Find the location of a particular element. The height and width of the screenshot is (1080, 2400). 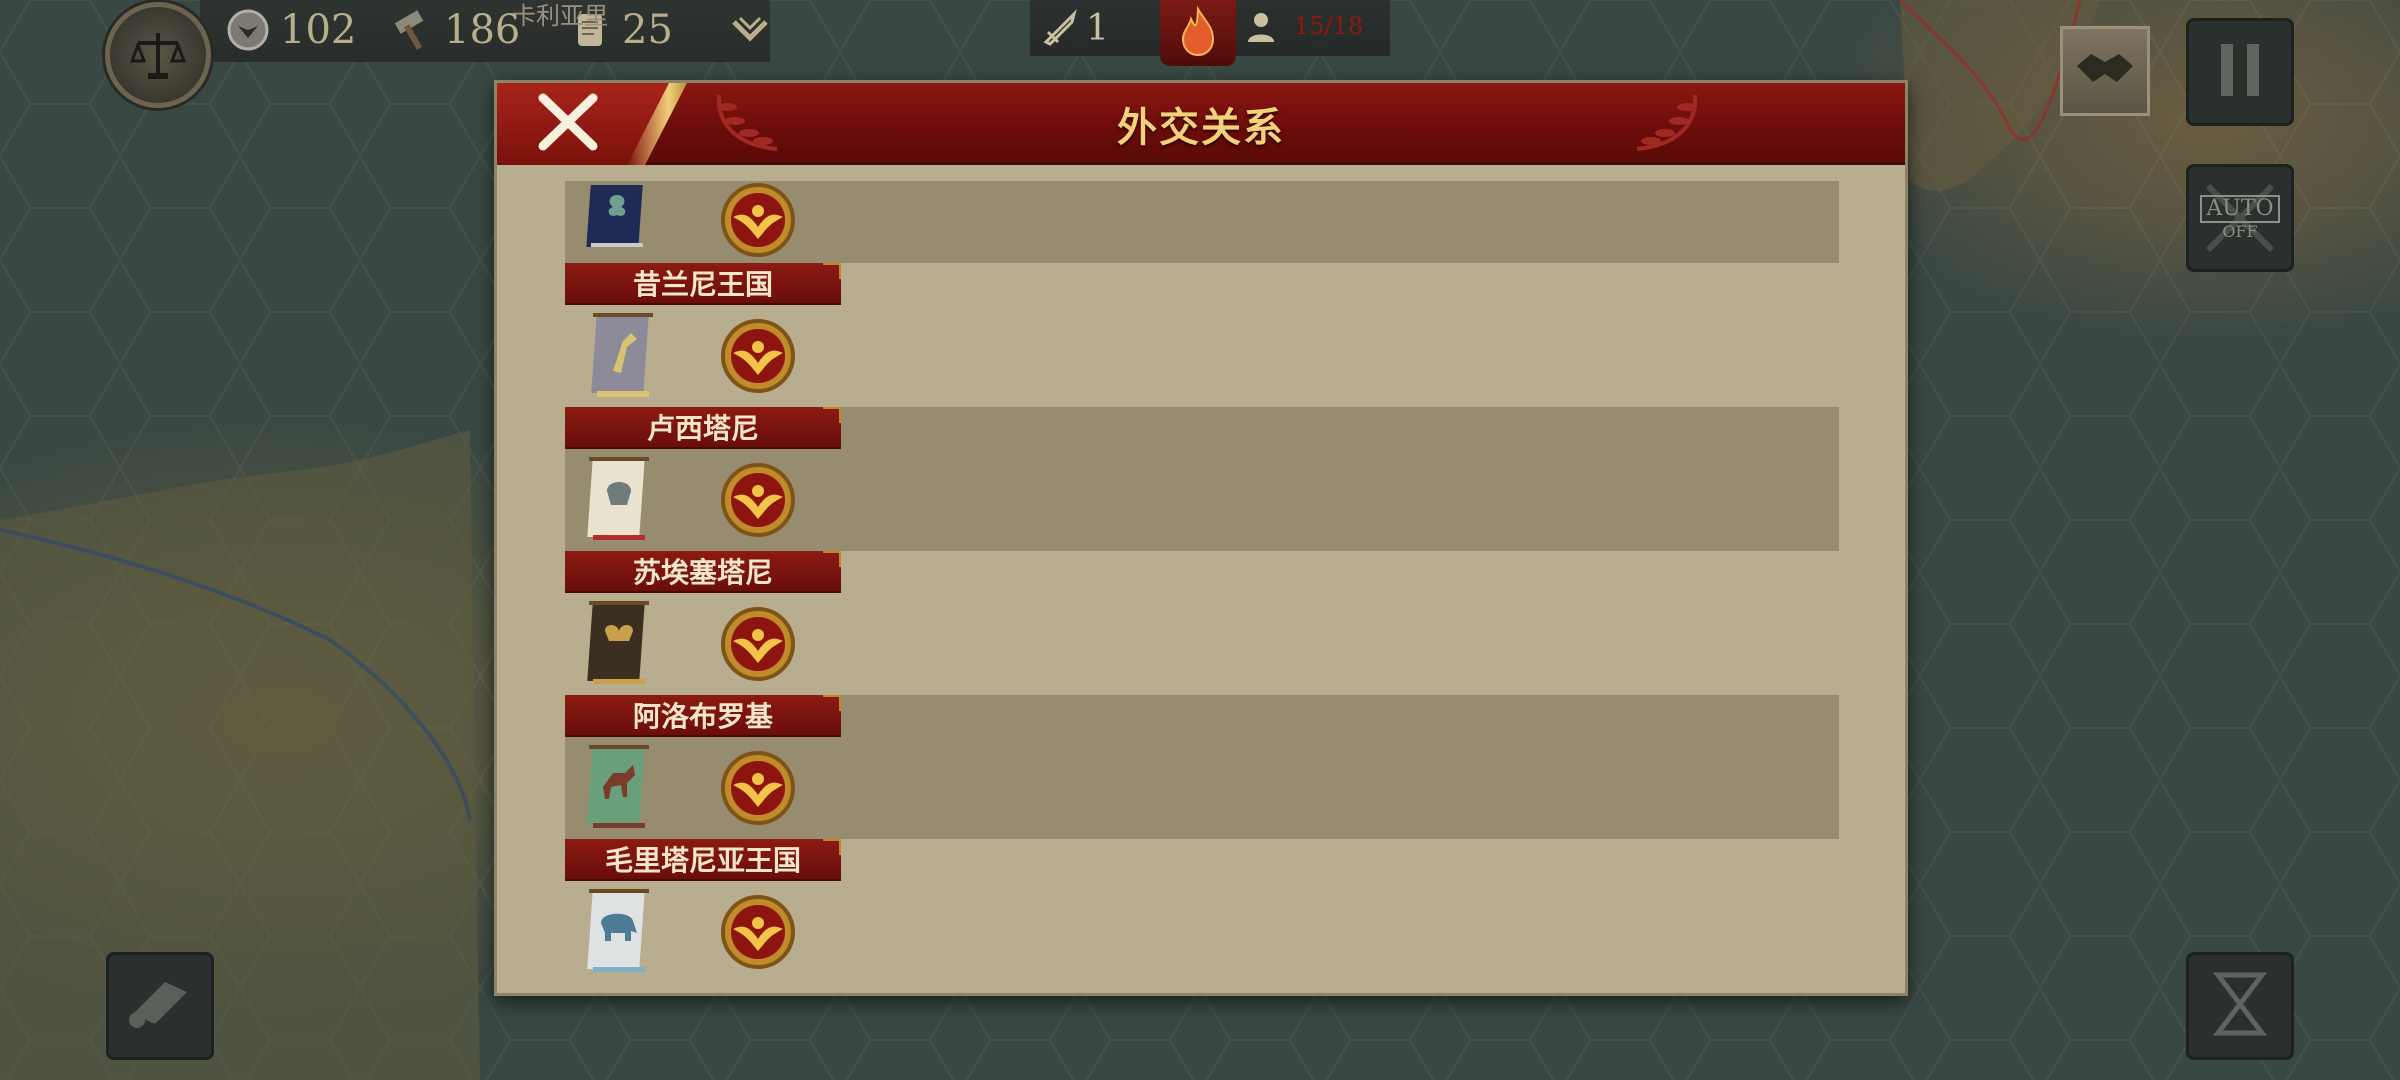

diplomacy-button is located at coordinates (2105, 71).